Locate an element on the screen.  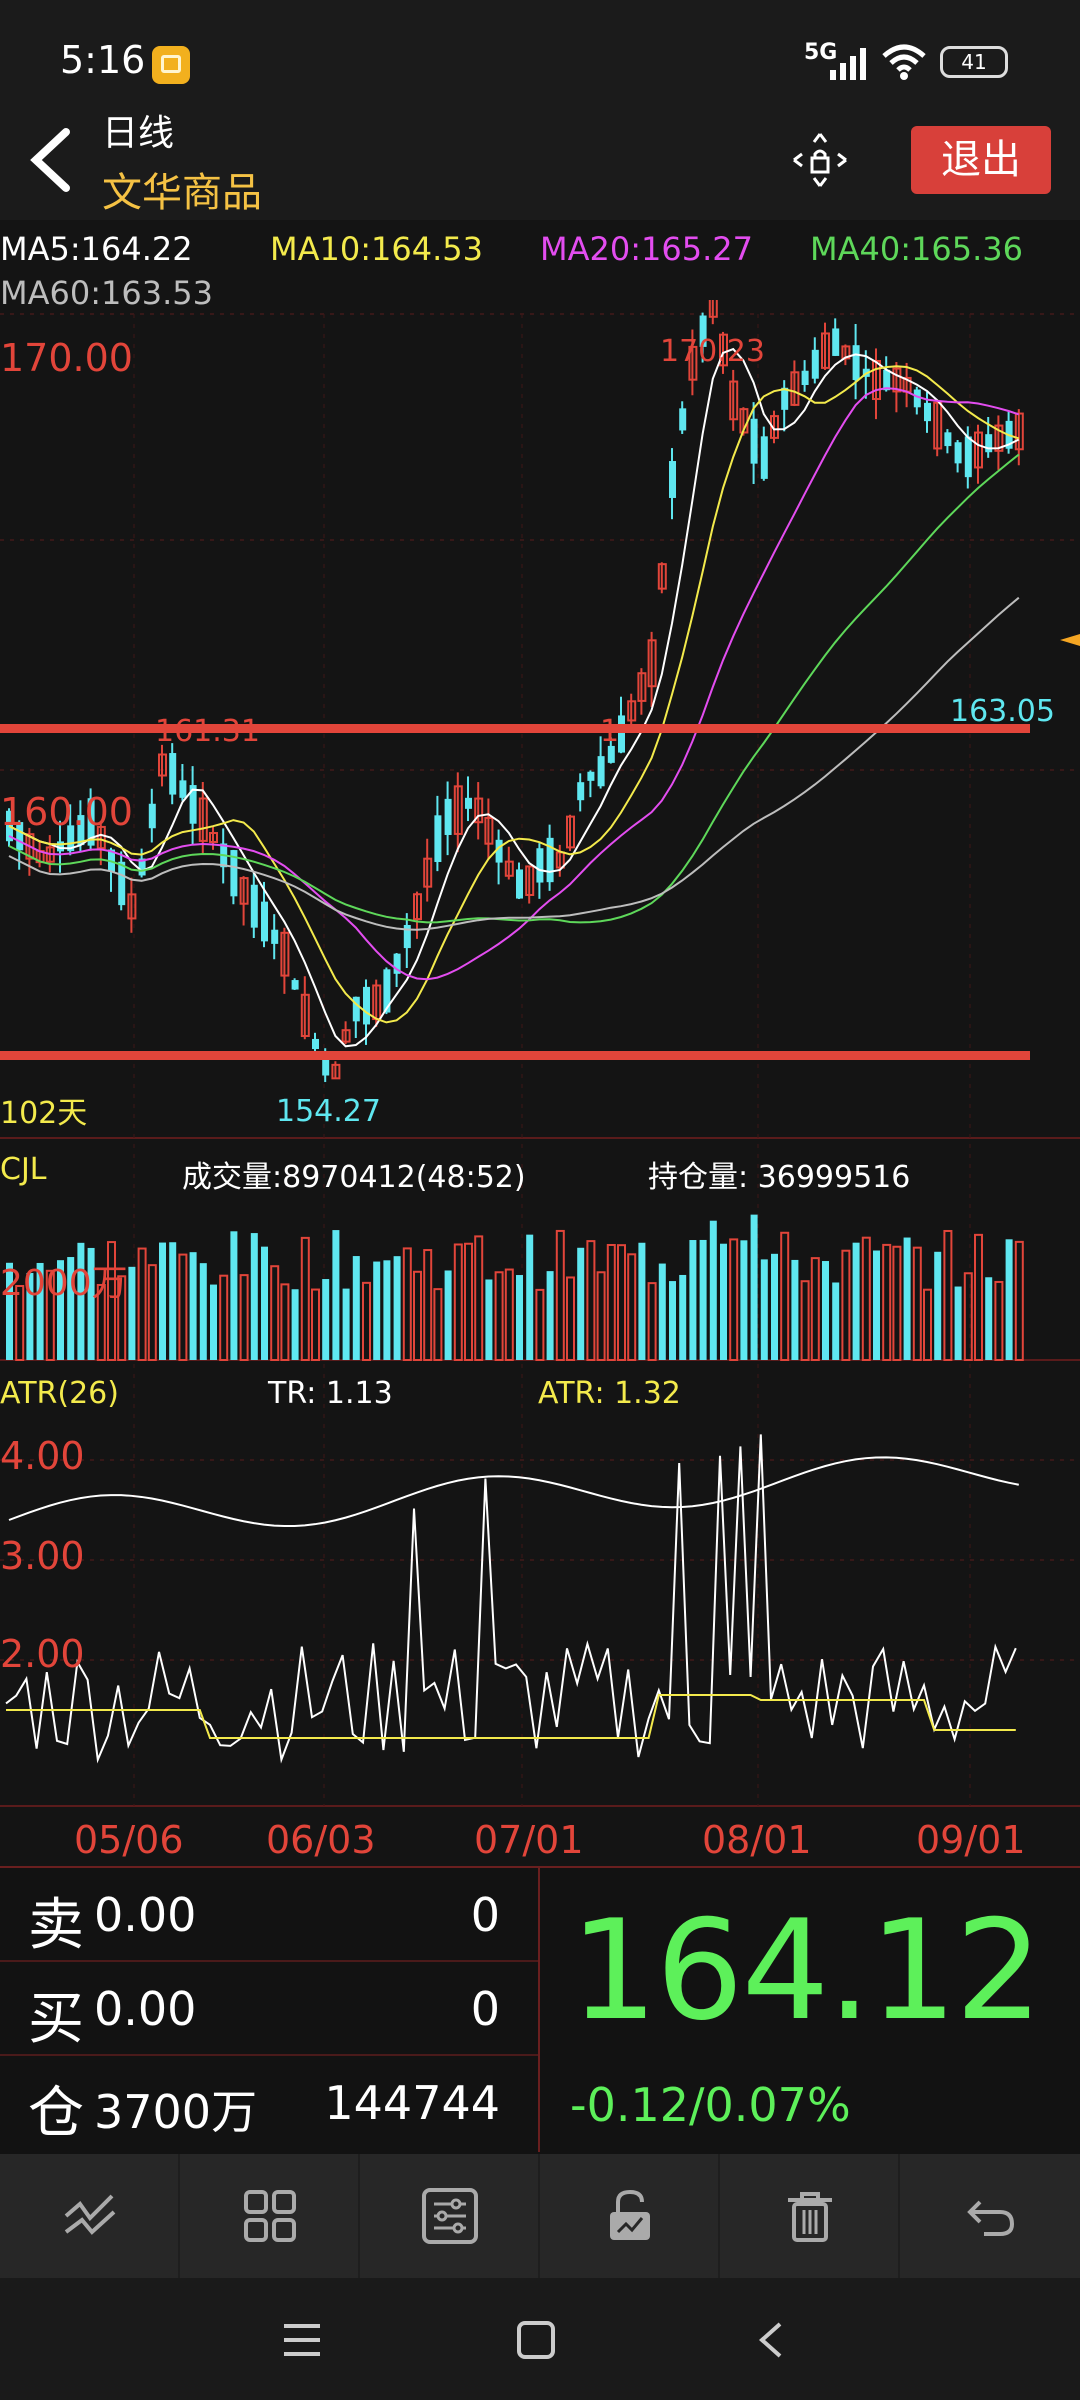
trash-icon is located at coordinates (810, 2217).